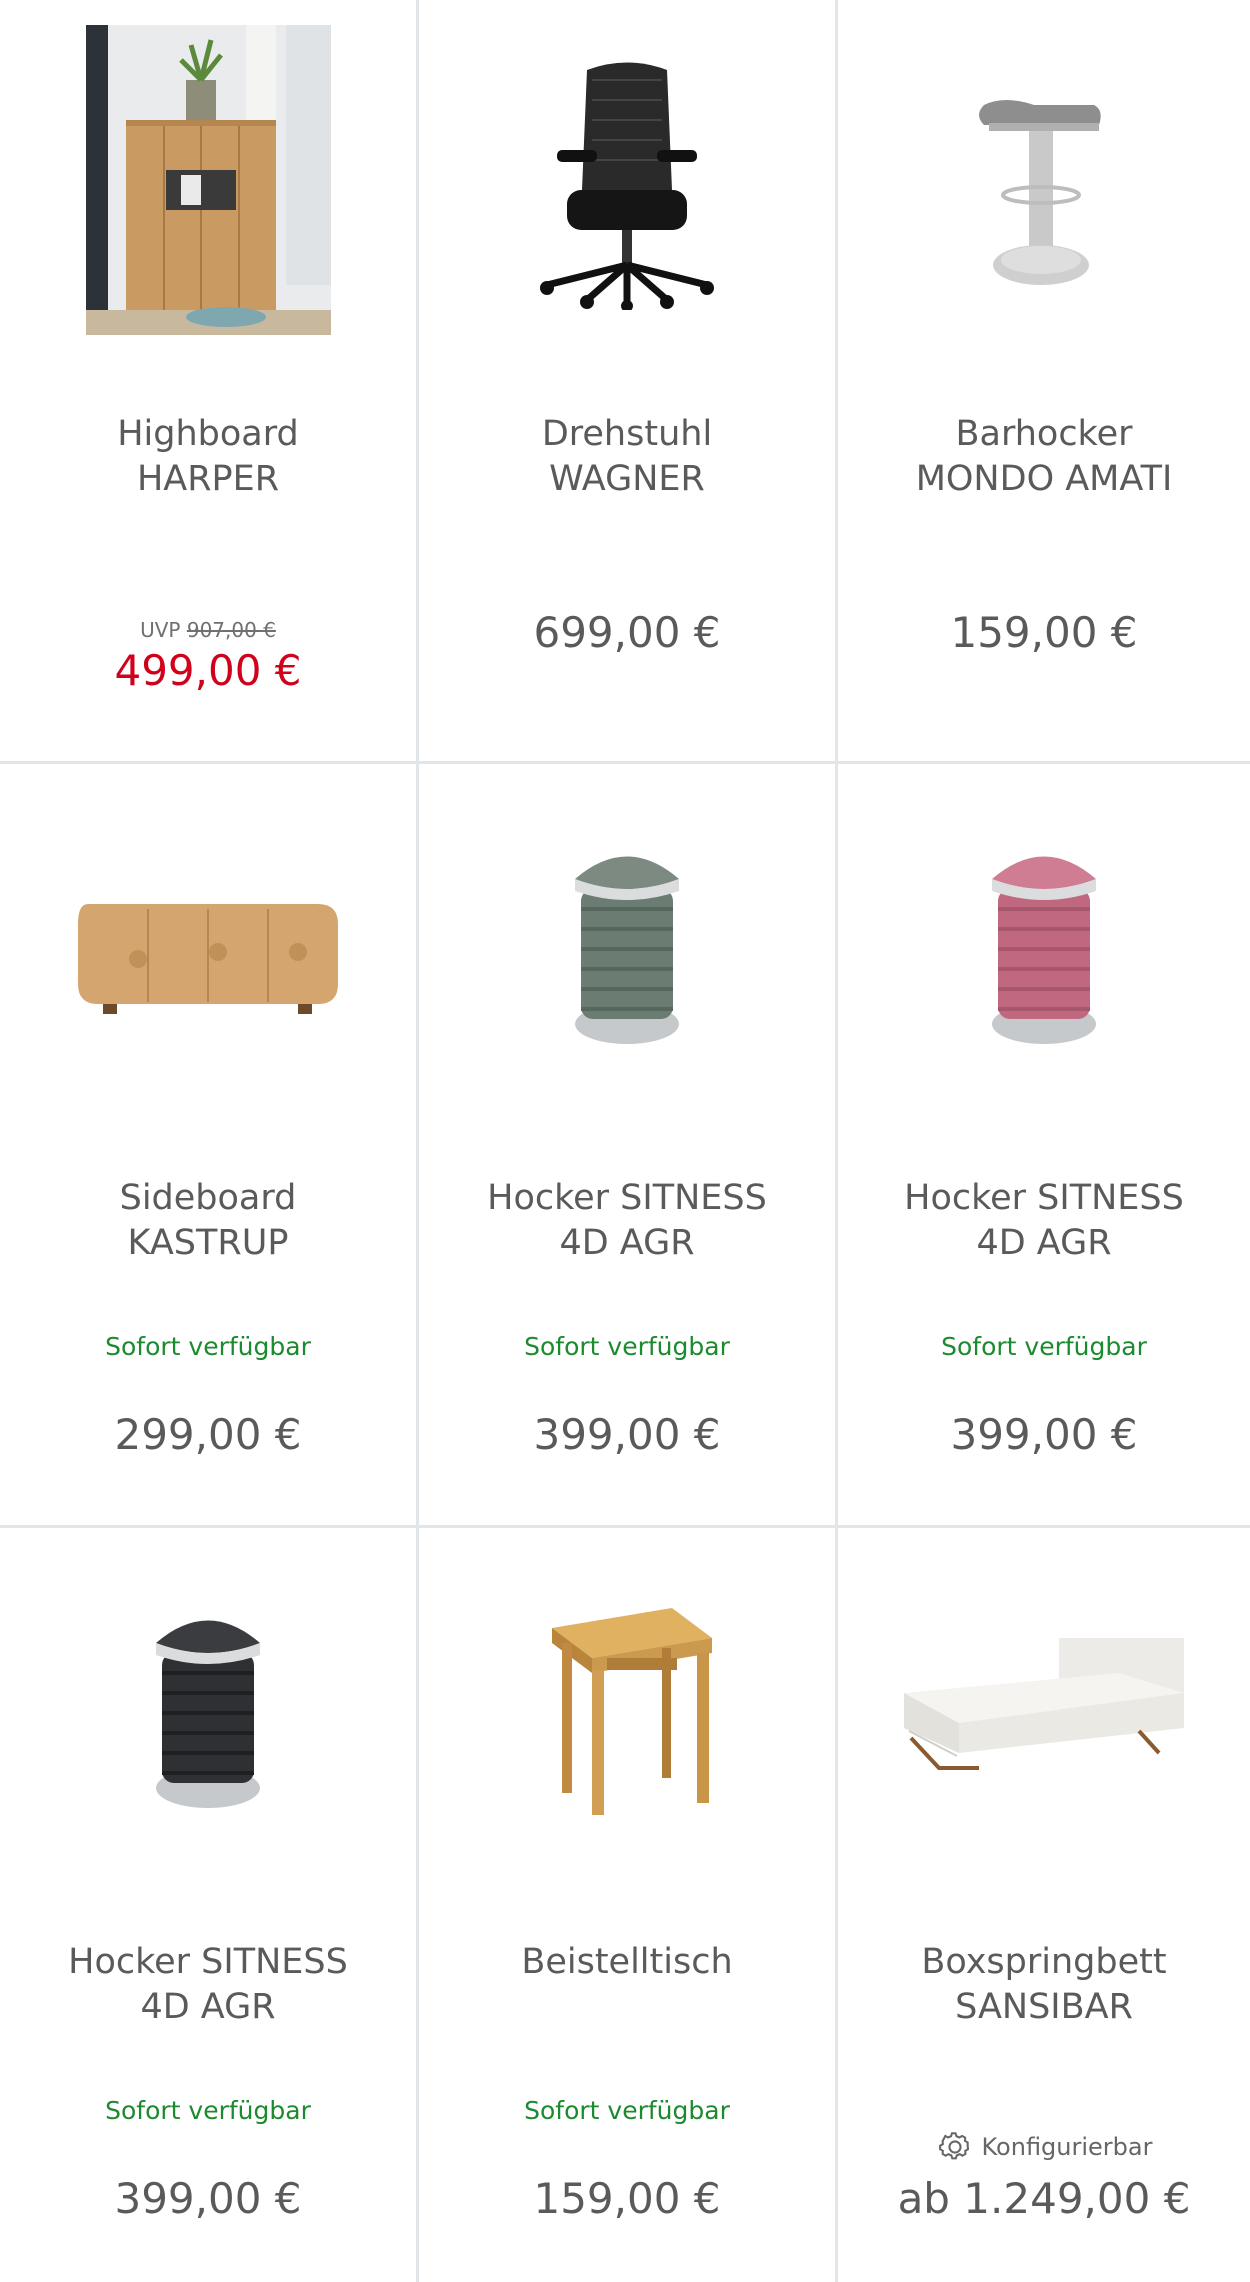 The width and height of the screenshot is (1250, 2282). Describe the element at coordinates (627, 457) in the screenshot. I see `product-title: Drehstuhl WAGNER` at that location.